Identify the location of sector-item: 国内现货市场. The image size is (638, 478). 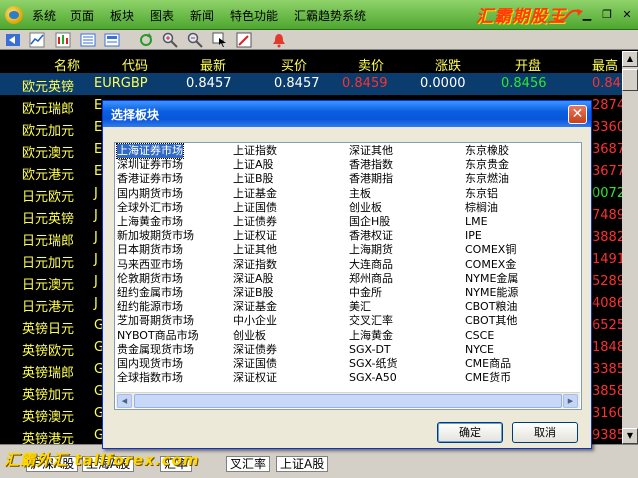
(150, 364).